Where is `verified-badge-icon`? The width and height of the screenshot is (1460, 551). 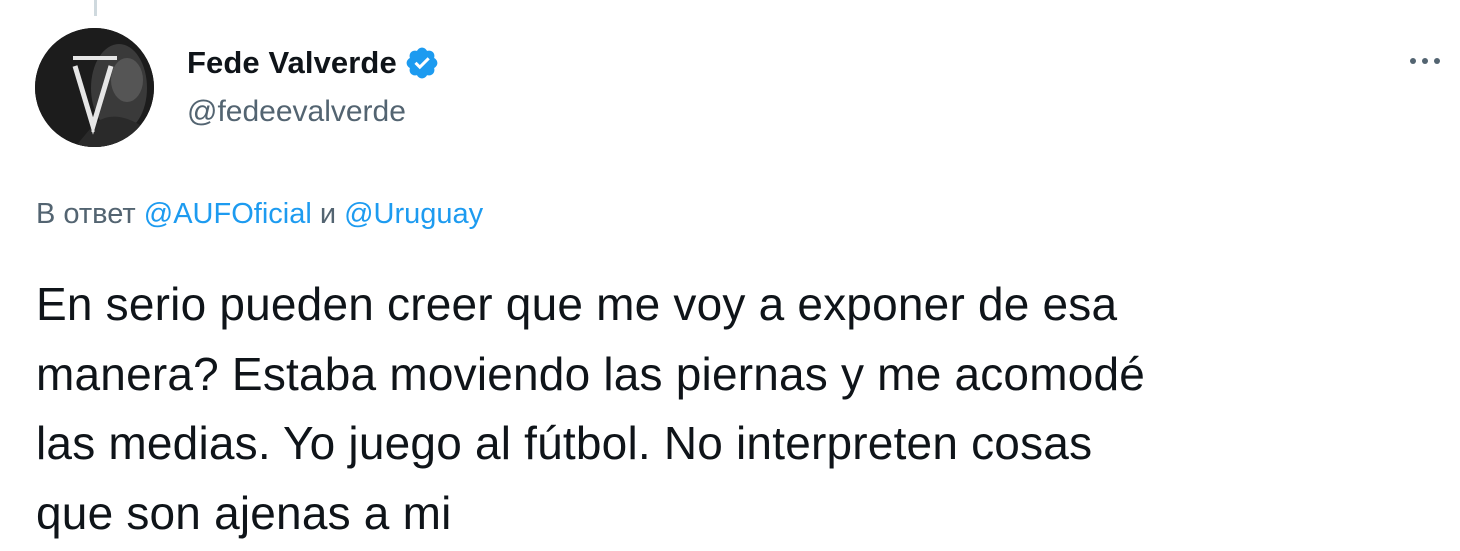
verified-badge-icon is located at coordinates (422, 63).